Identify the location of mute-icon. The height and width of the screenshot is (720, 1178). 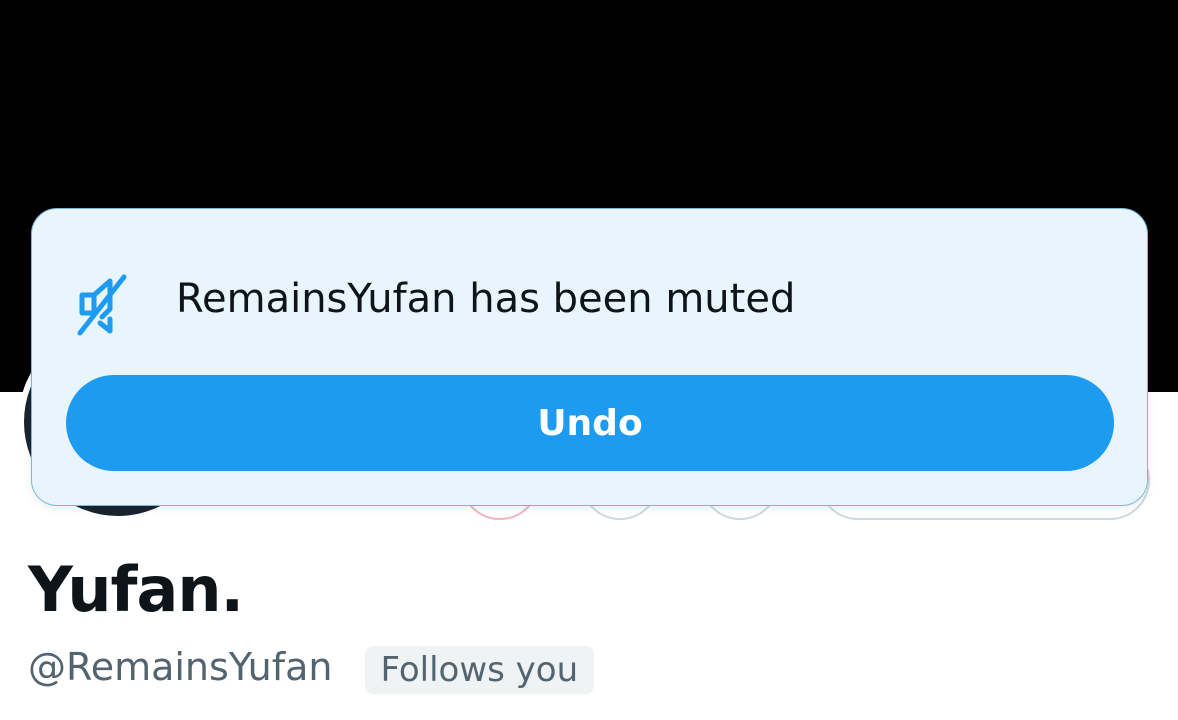
(102, 304).